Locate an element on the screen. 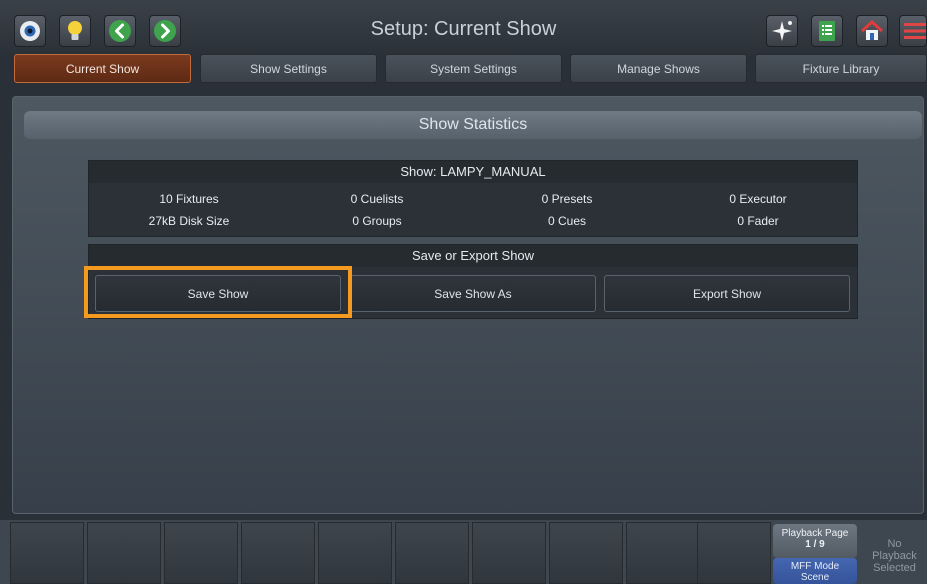 This screenshot has height=584, width=927. no-playback-status: No Playback Selected is located at coordinates (894, 555).